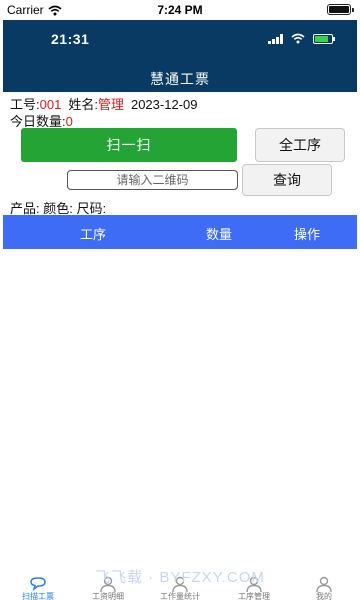 The height and width of the screenshot is (600, 360). I want to click on qr-code-input, so click(152, 180).